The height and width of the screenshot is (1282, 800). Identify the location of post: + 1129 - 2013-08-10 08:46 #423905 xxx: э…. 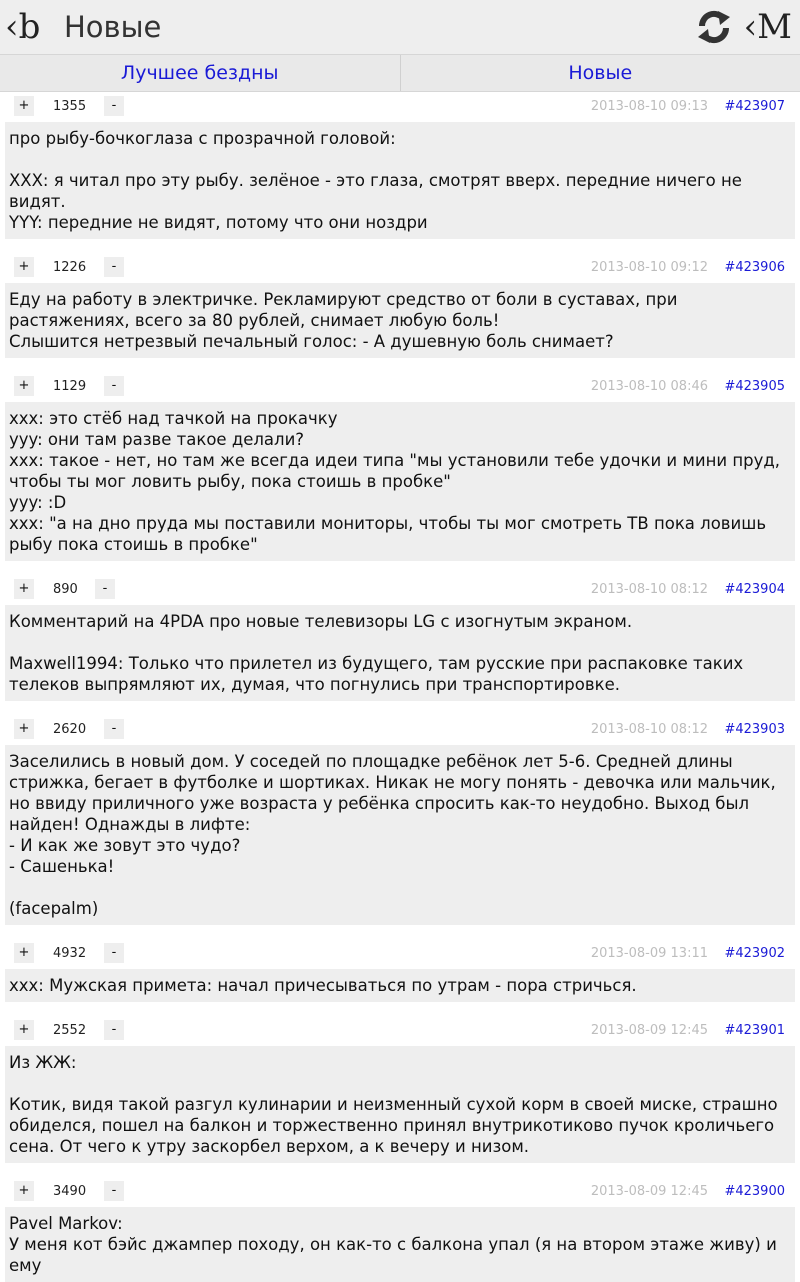
(400, 466).